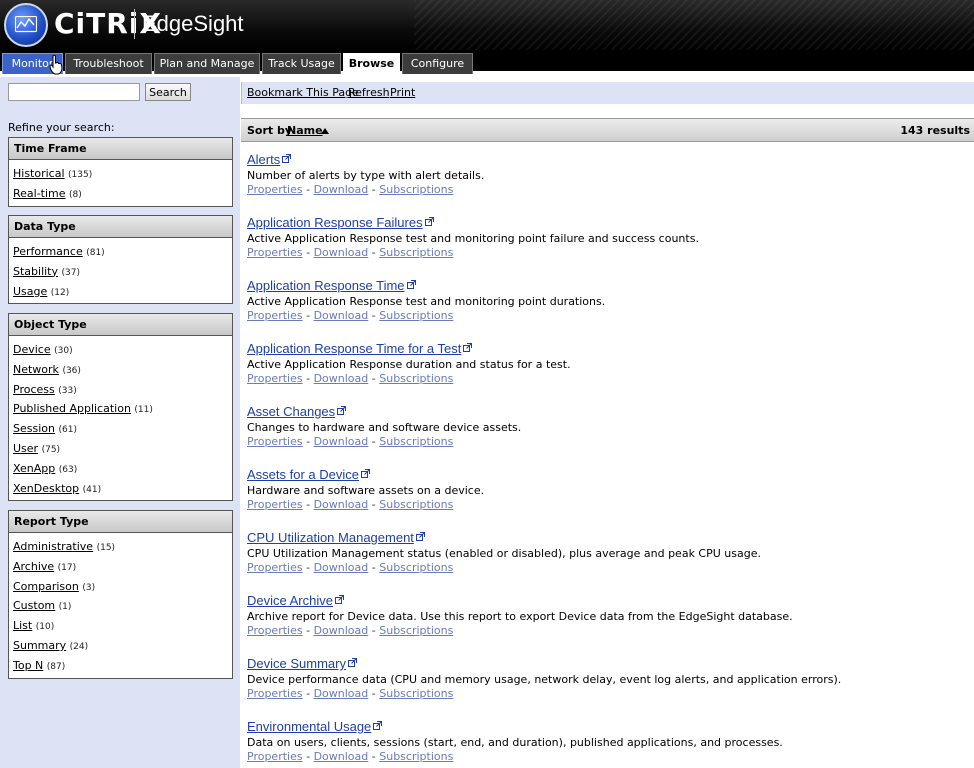 Image resolution: width=974 pixels, height=768 pixels. What do you see at coordinates (263, 159) in the screenshot?
I see `result-title-link: Alerts` at bounding box center [263, 159].